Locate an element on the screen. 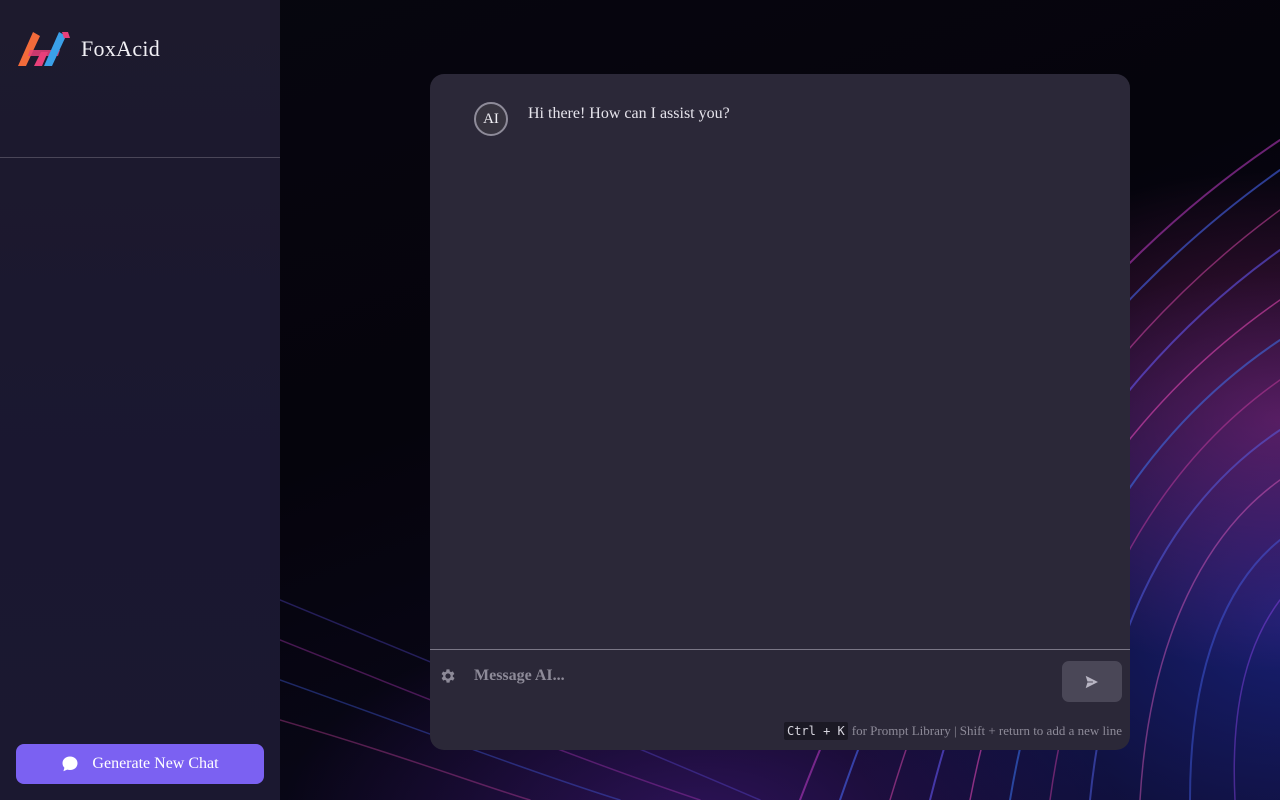 This screenshot has width=1280, height=800. chat-message: AI Hi there! How can I assist you? is located at coordinates (602, 119).